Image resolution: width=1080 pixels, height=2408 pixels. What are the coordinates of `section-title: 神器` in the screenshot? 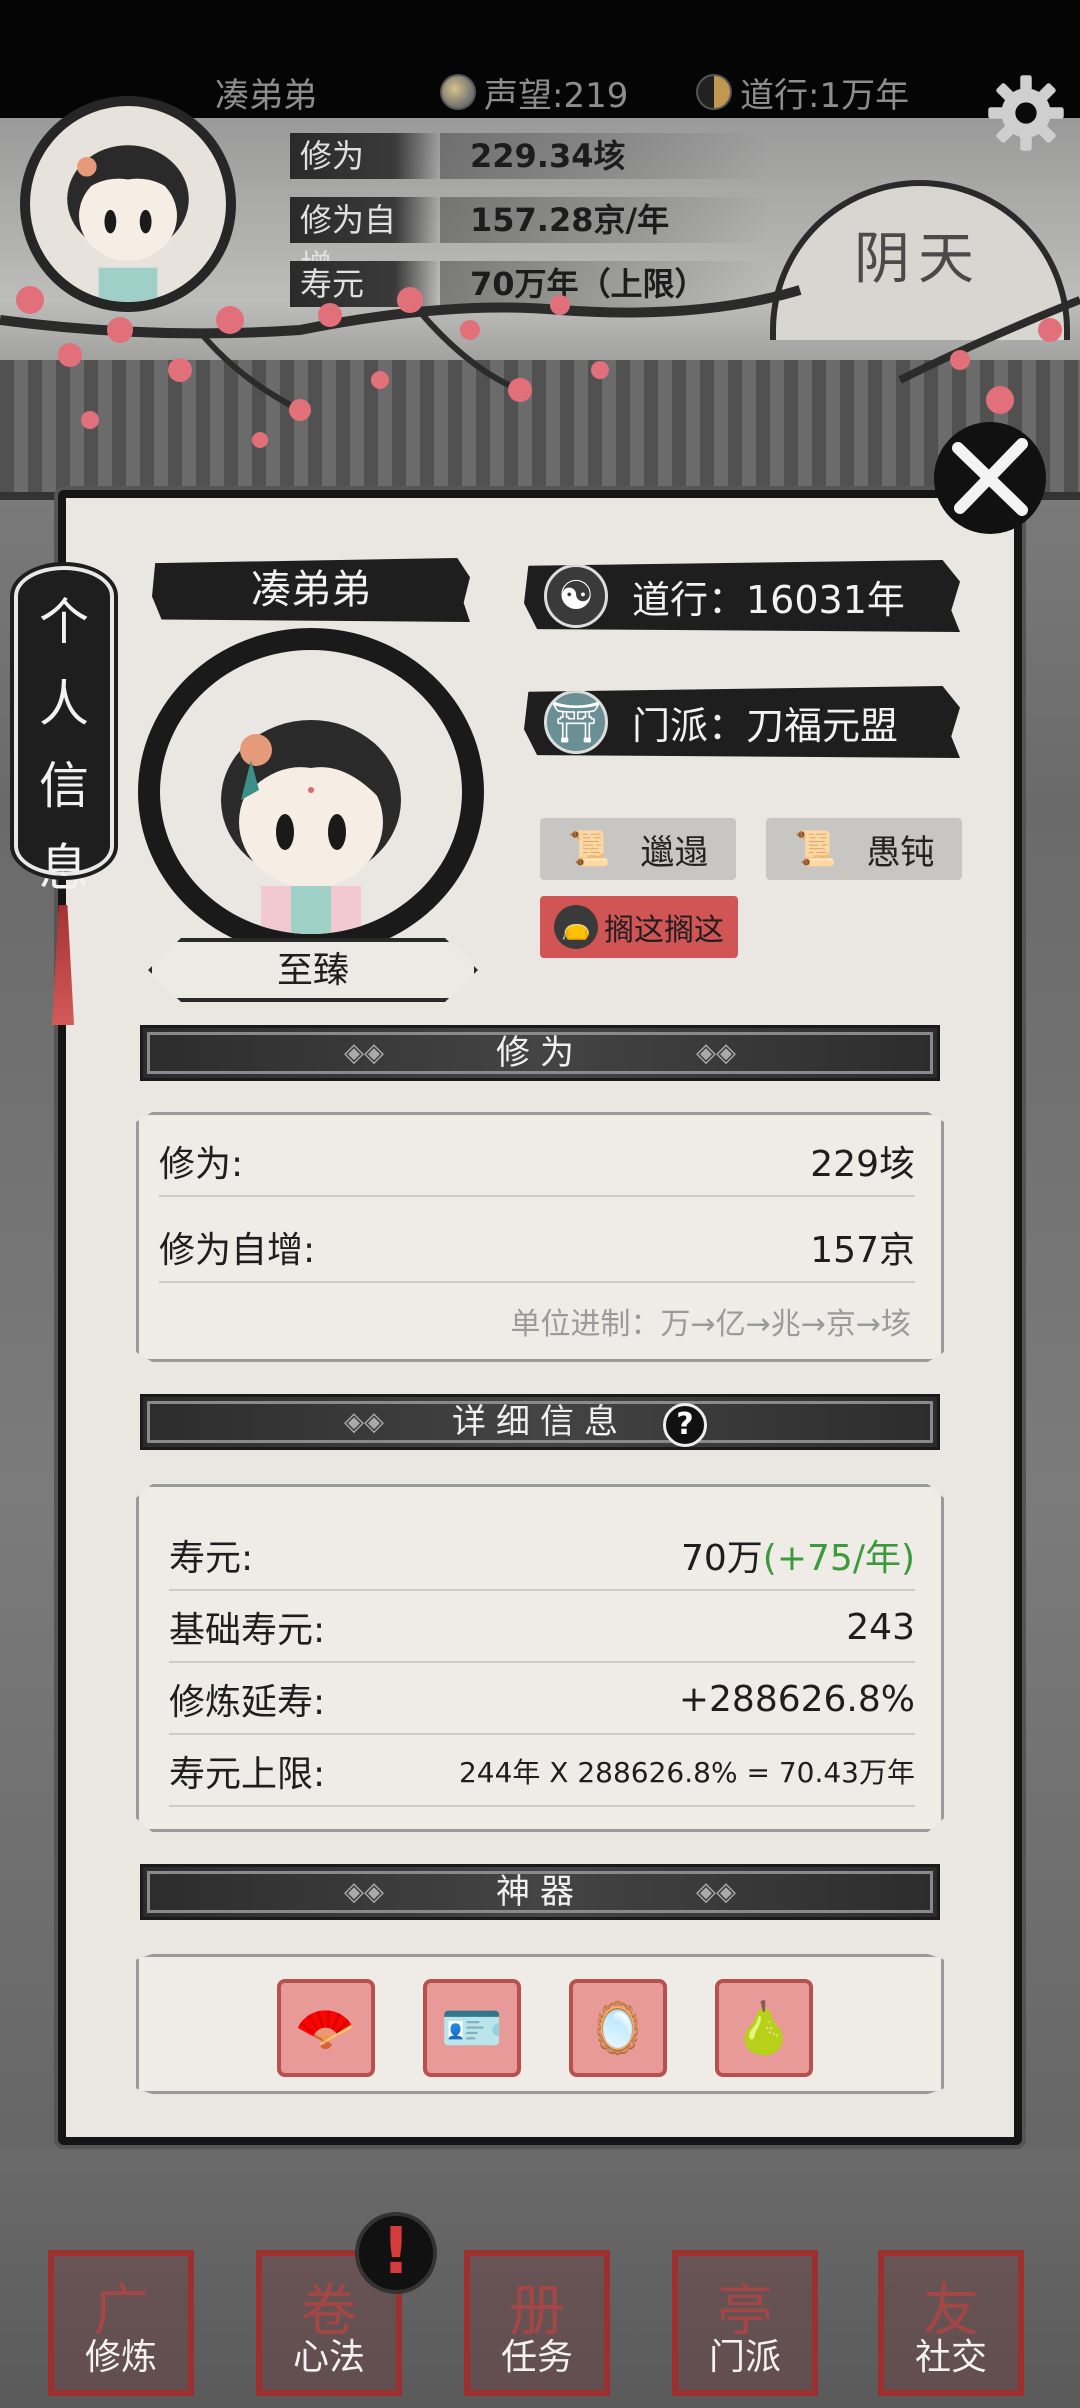 It's located at (540, 1892).